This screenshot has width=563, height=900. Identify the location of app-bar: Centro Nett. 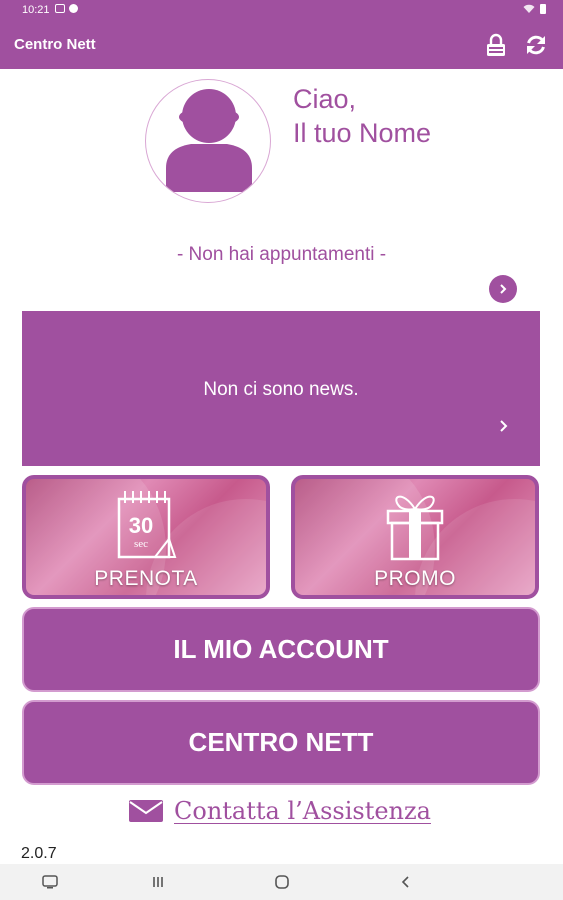
(281, 44).